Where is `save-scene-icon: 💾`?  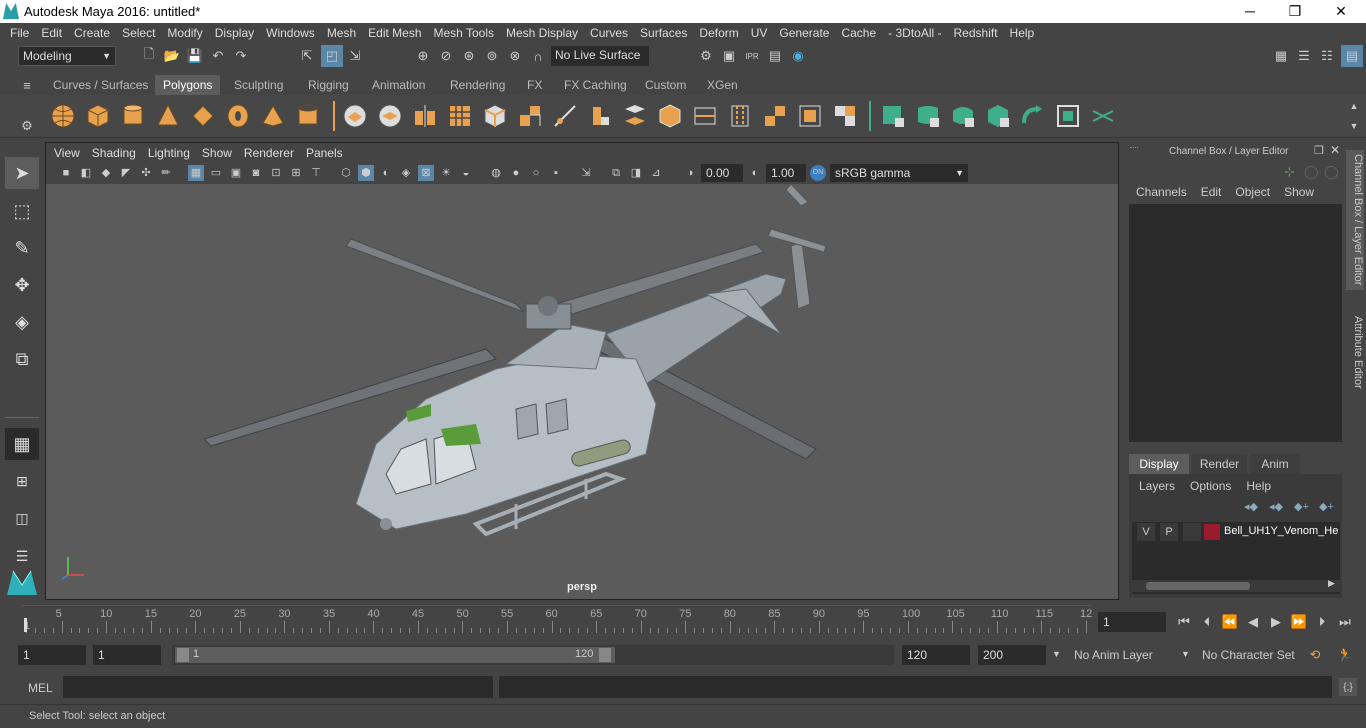
save-scene-icon: 💾 is located at coordinates (195, 56).